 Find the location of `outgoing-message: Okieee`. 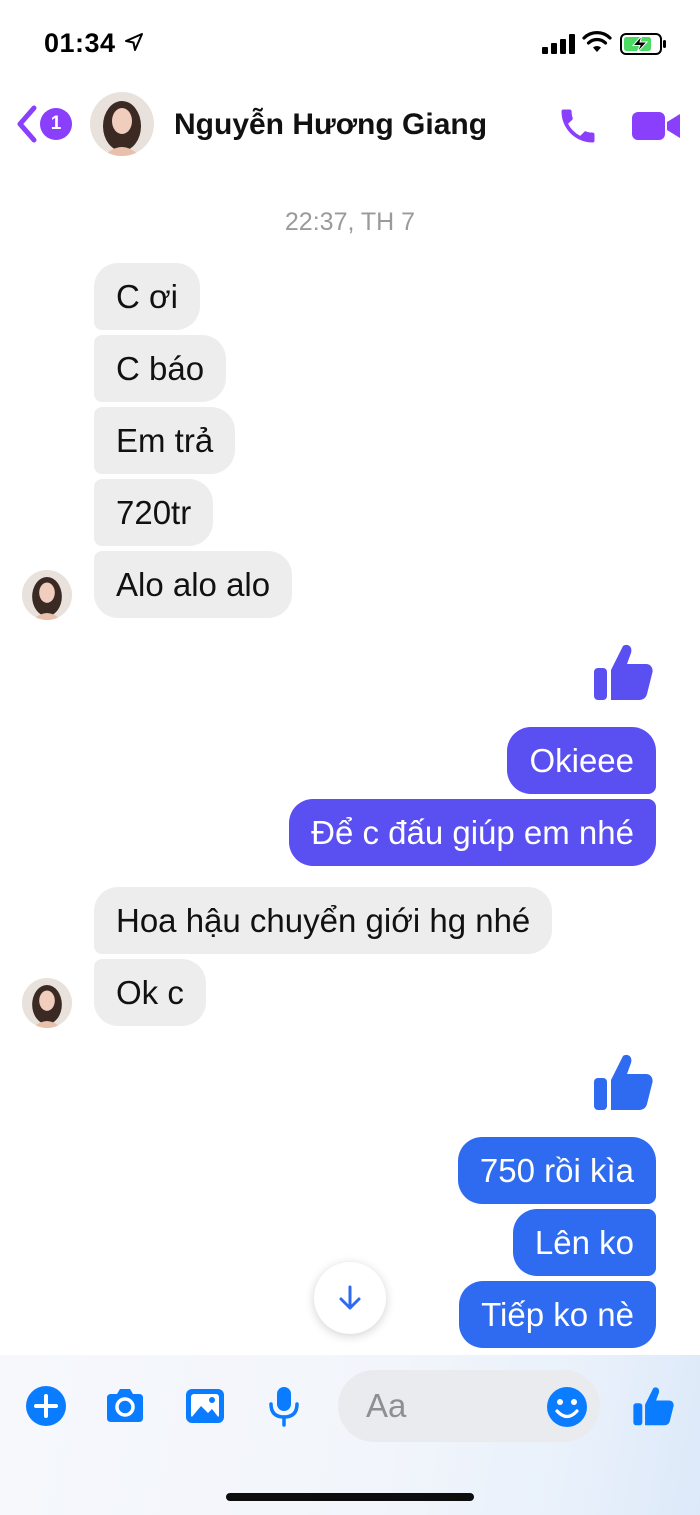

outgoing-message: Okieee is located at coordinates (581, 760).